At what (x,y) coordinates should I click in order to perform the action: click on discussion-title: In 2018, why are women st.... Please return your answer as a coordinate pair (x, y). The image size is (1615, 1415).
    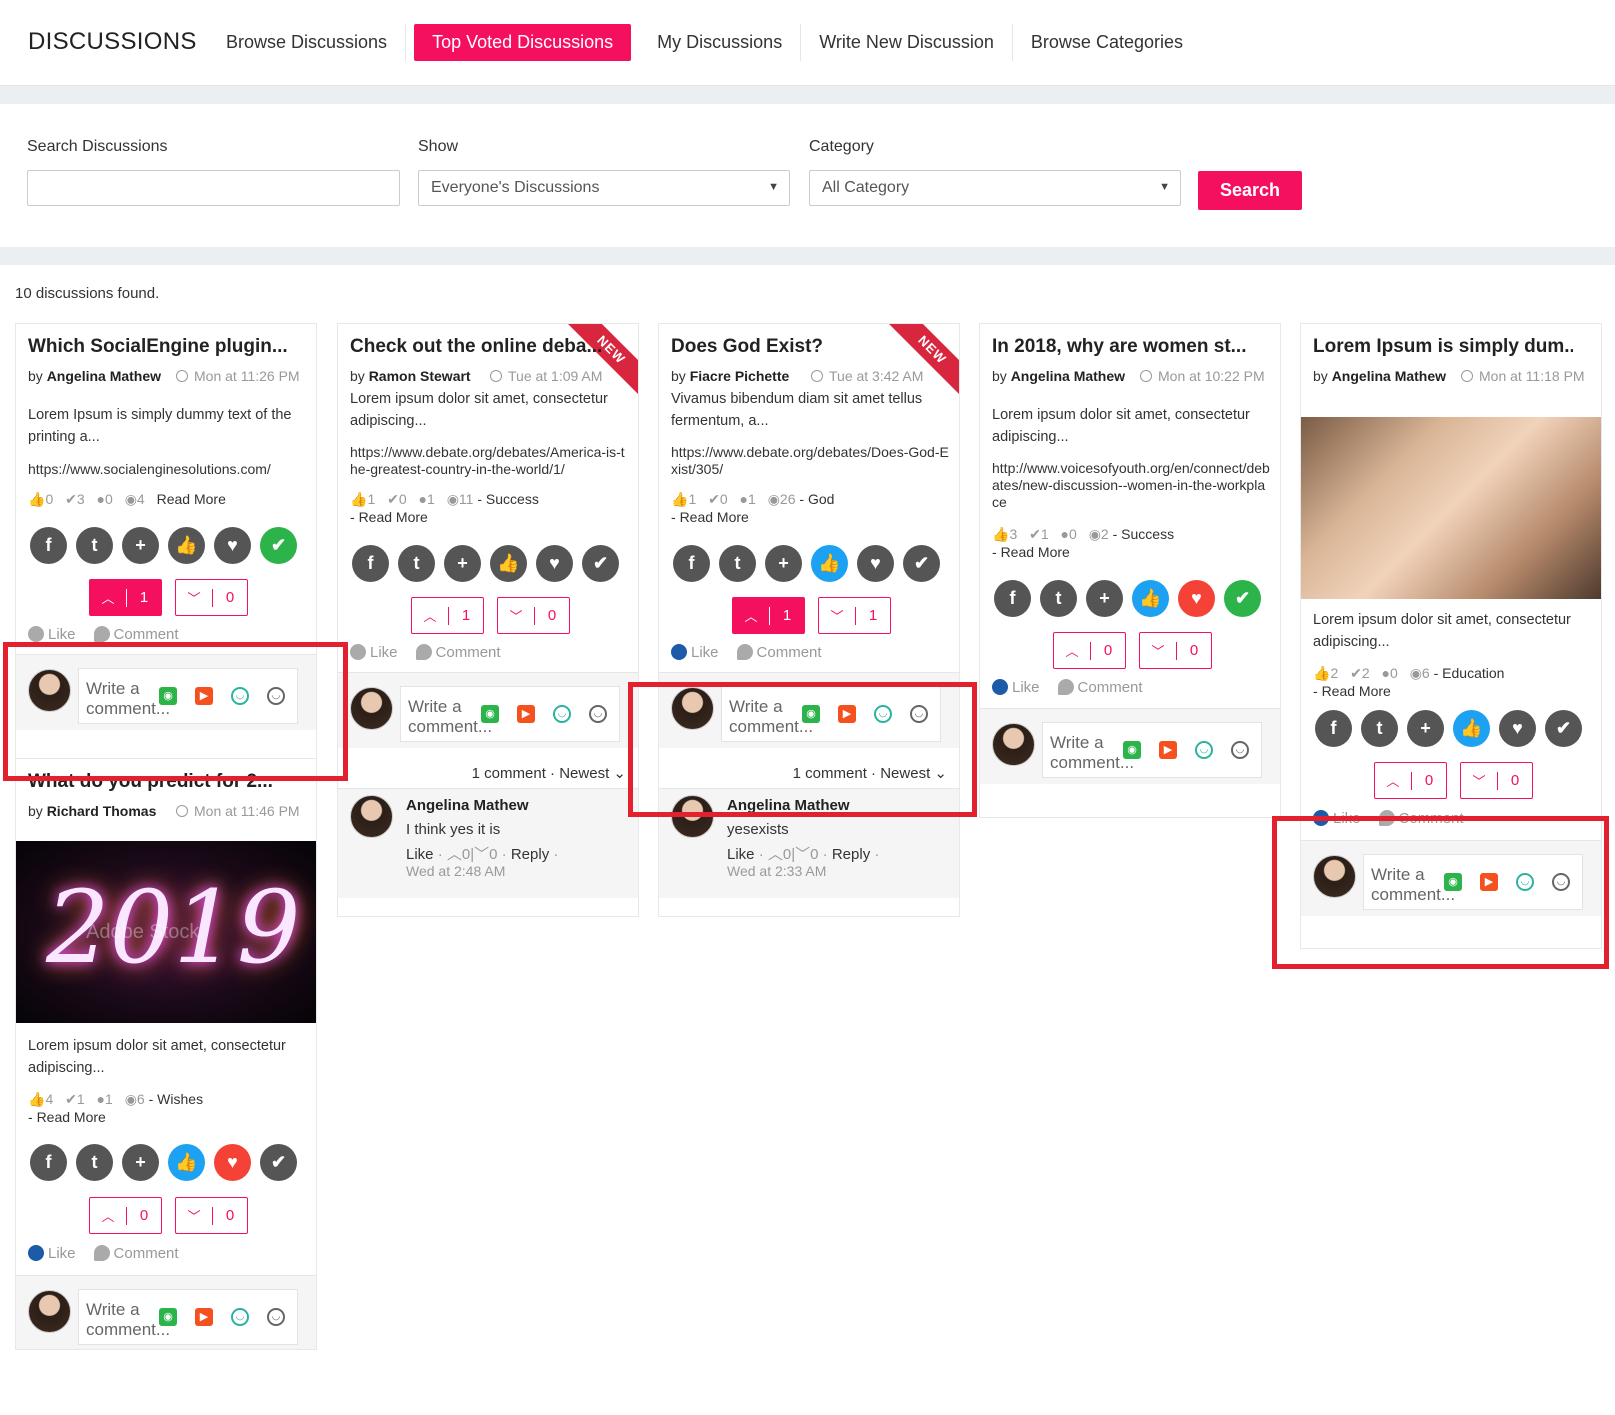
    Looking at the image, I should click on (1122, 347).